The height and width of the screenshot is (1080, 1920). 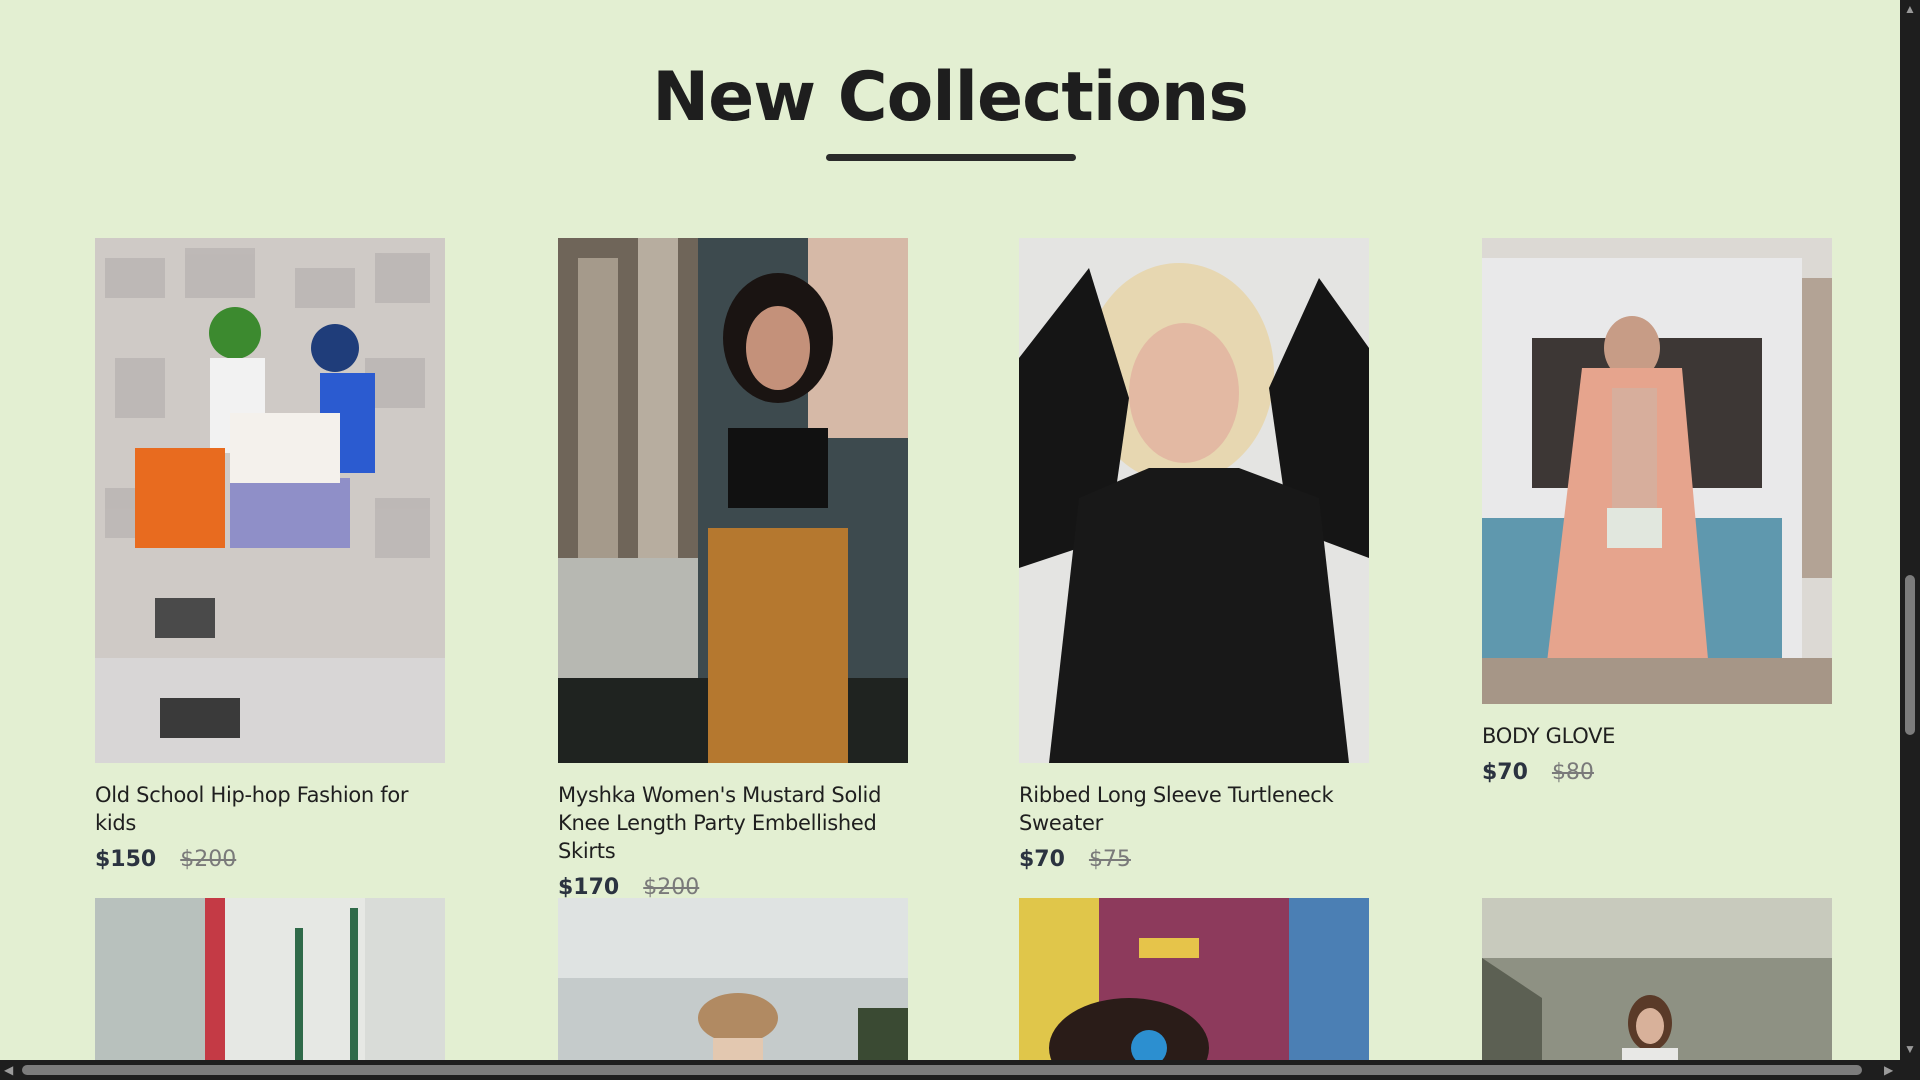 I want to click on product-price: $170, so click(x=589, y=887).